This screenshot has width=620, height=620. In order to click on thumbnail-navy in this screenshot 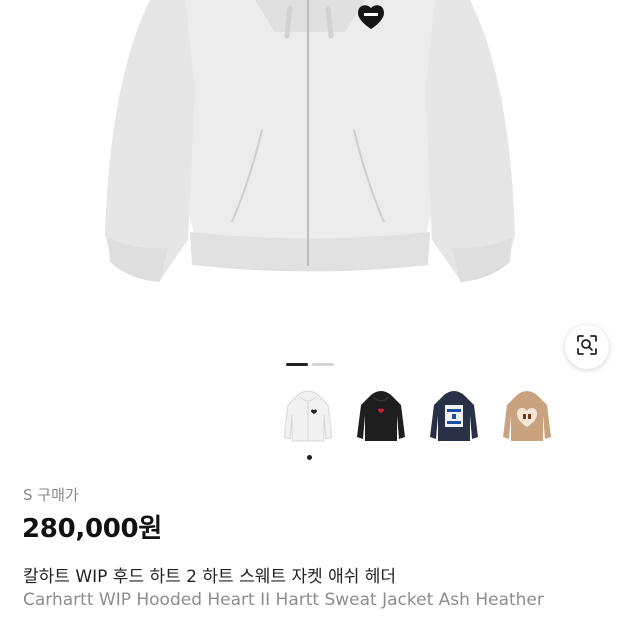, I will do `click(454, 417)`.